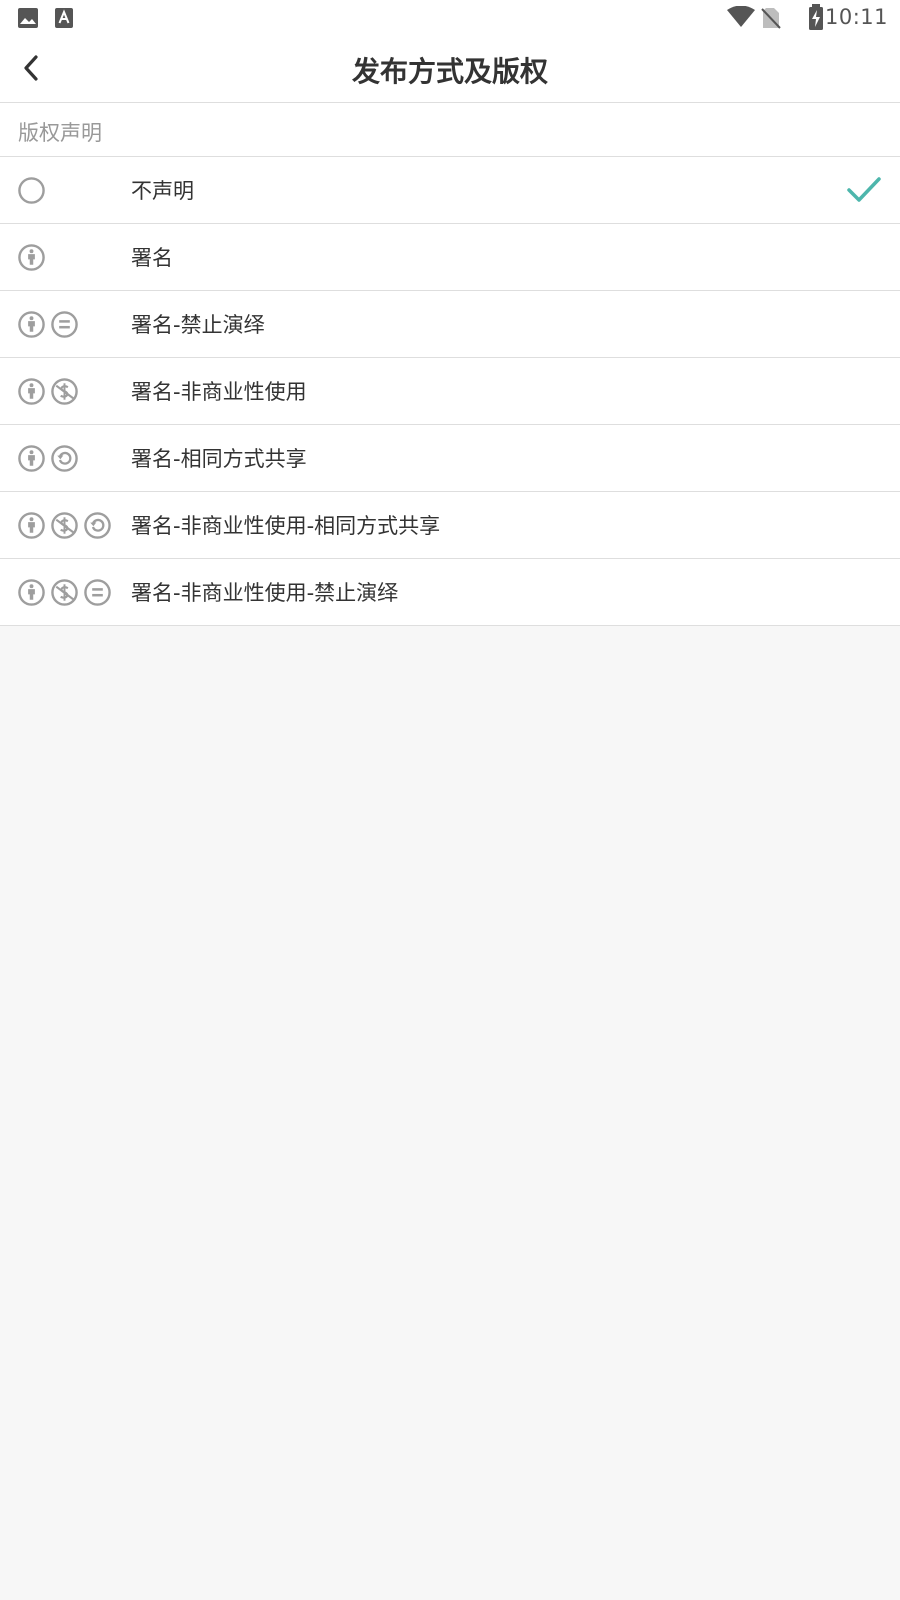 This screenshot has width=900, height=1600. What do you see at coordinates (265, 593) in the screenshot?
I see `license-label: 署名-非商业性使用-禁止演绎` at bounding box center [265, 593].